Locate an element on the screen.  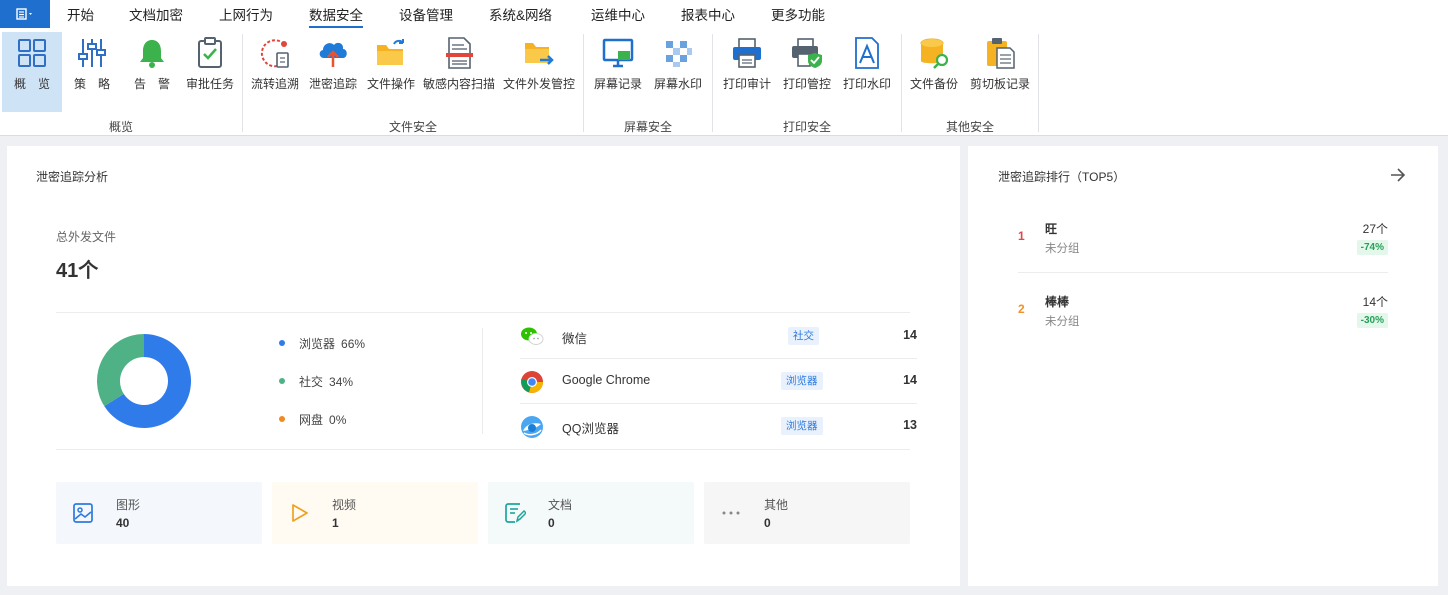
screen-record-button: 屏幕记录 is located at coordinates (618, 72).